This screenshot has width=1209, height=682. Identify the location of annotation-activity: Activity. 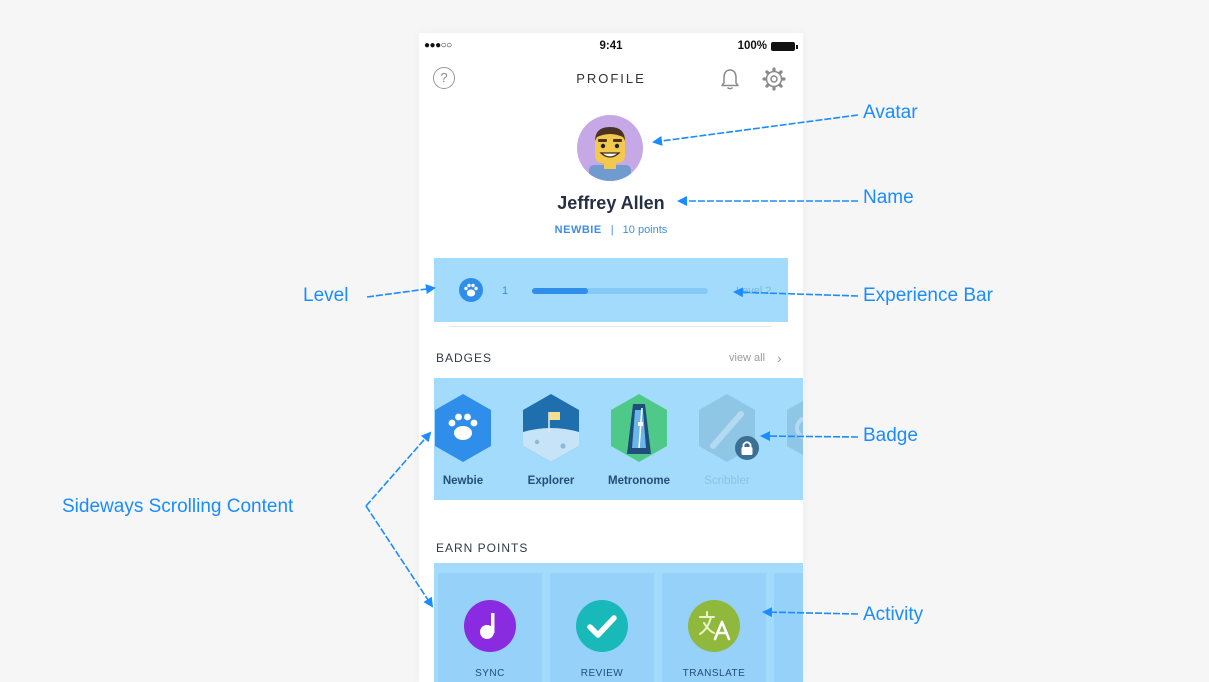
(893, 614).